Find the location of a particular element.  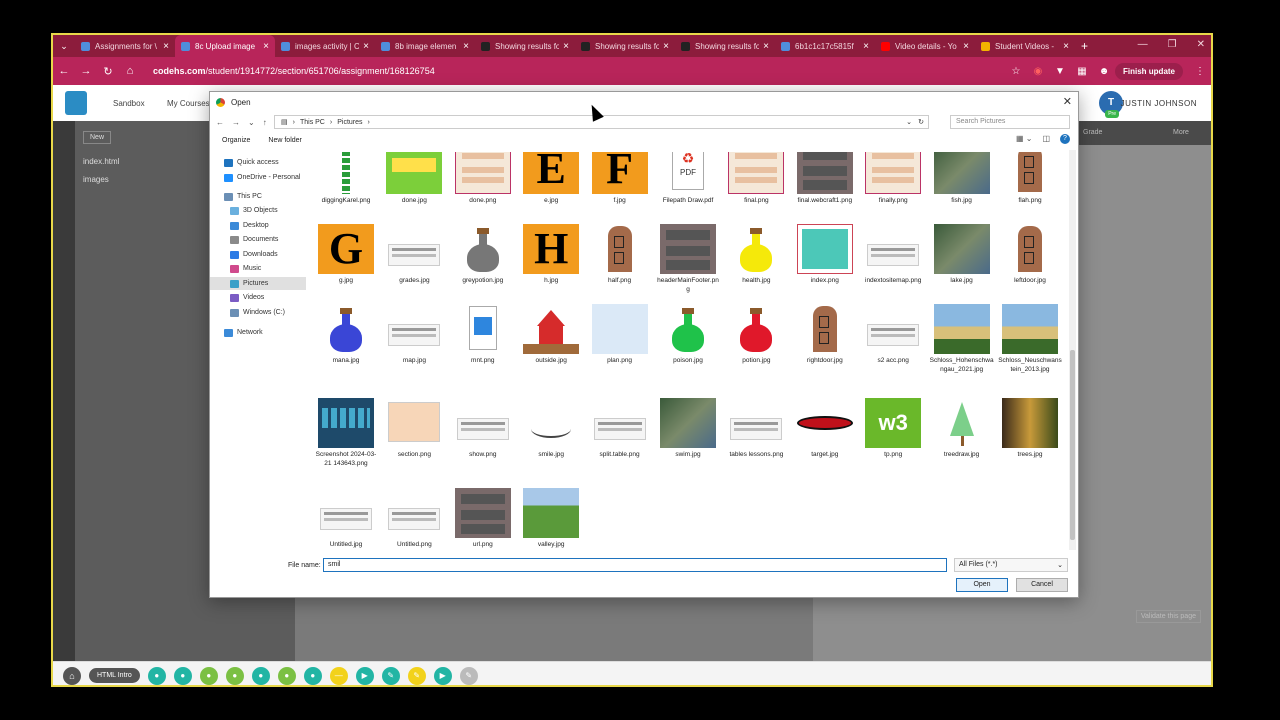

file-item: valley.jpg is located at coordinates (551, 519).